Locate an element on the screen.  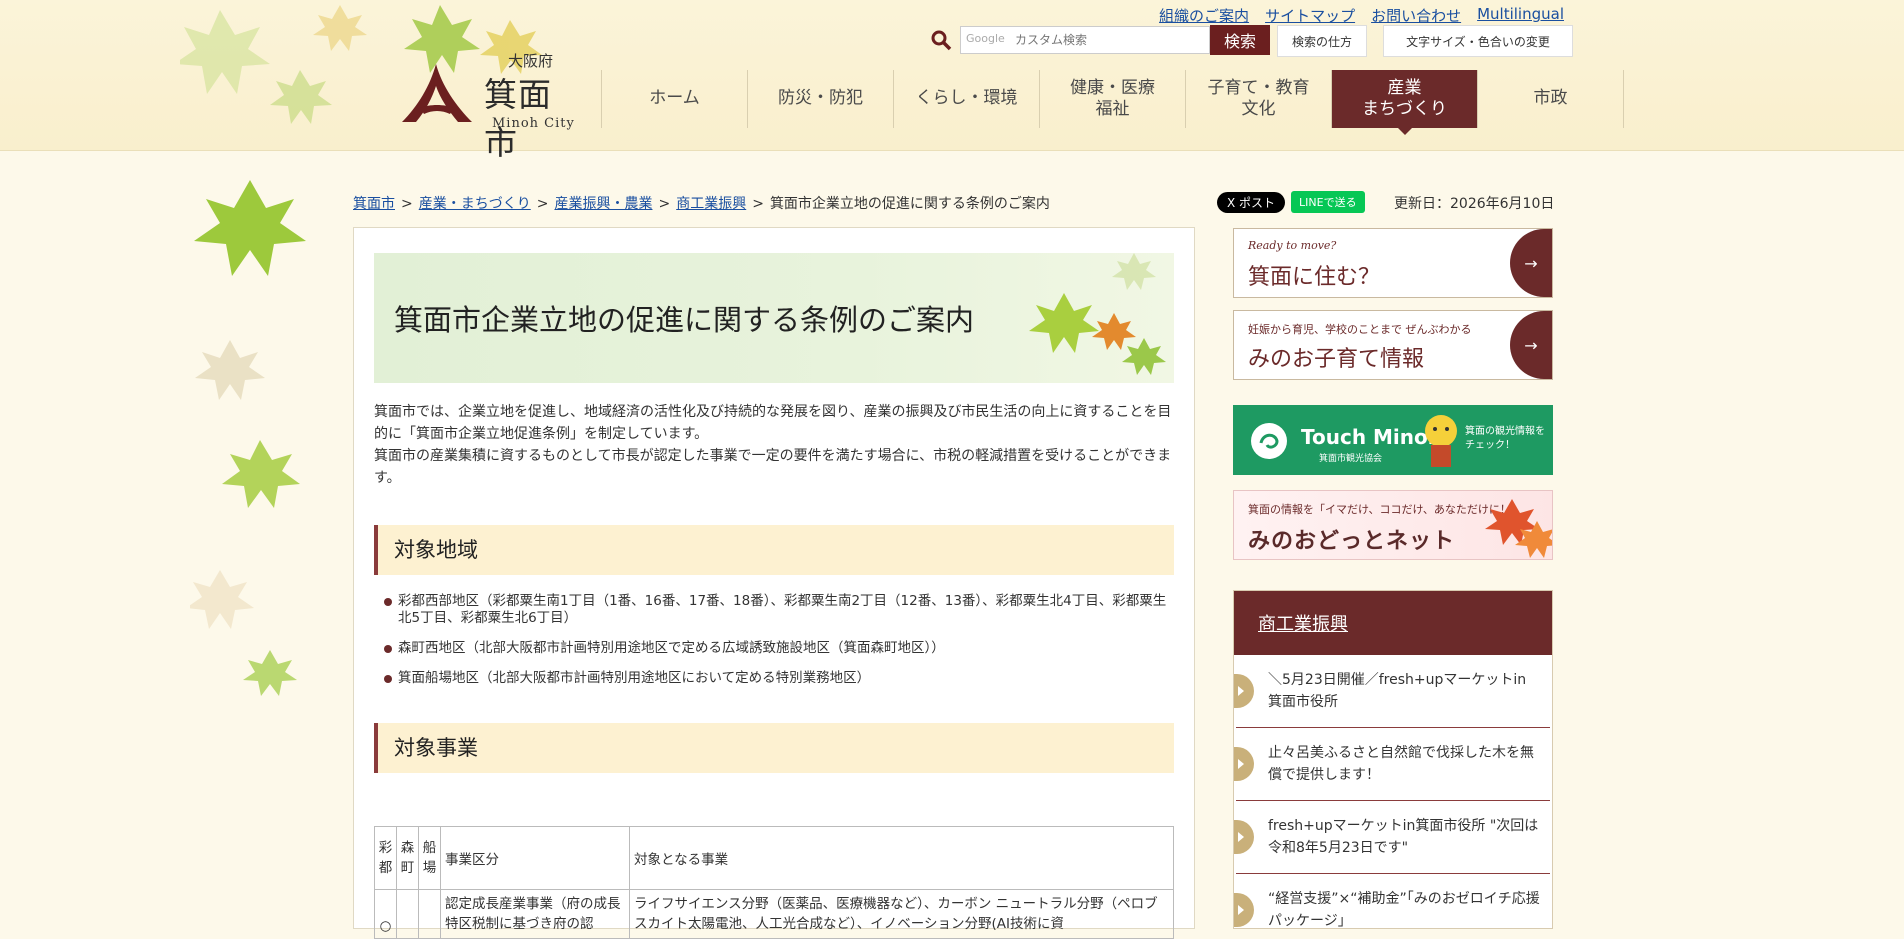
side-menu-item-label: “経営支援”×“補助金”「みのおゼロイチ応援パッケージ」 is located at coordinates (1404, 910).